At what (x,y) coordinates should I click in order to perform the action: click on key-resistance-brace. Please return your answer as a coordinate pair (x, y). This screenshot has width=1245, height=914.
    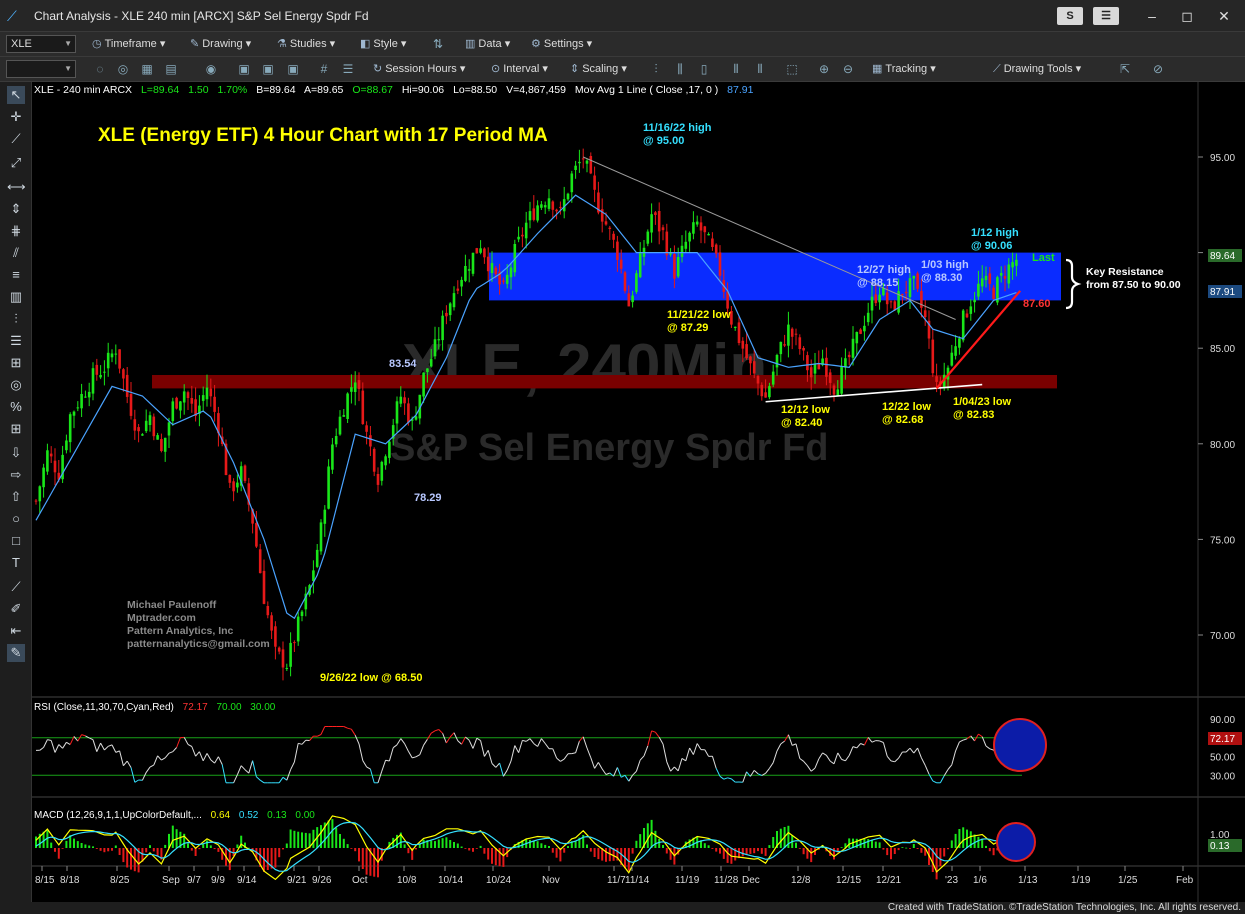
    Looking at the image, I should click on (1073, 284).